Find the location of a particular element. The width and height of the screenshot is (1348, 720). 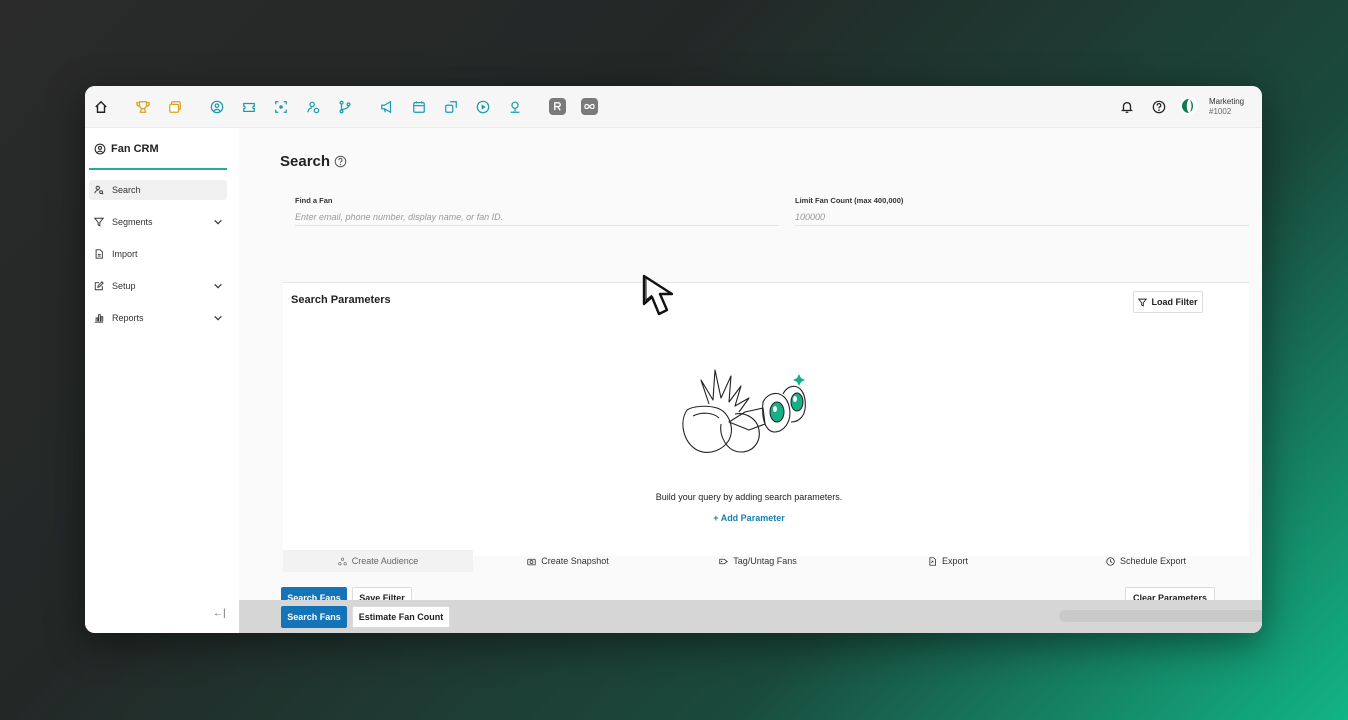

tag-untag-fans-label: Tag/Untag Fans is located at coordinates (765, 561).